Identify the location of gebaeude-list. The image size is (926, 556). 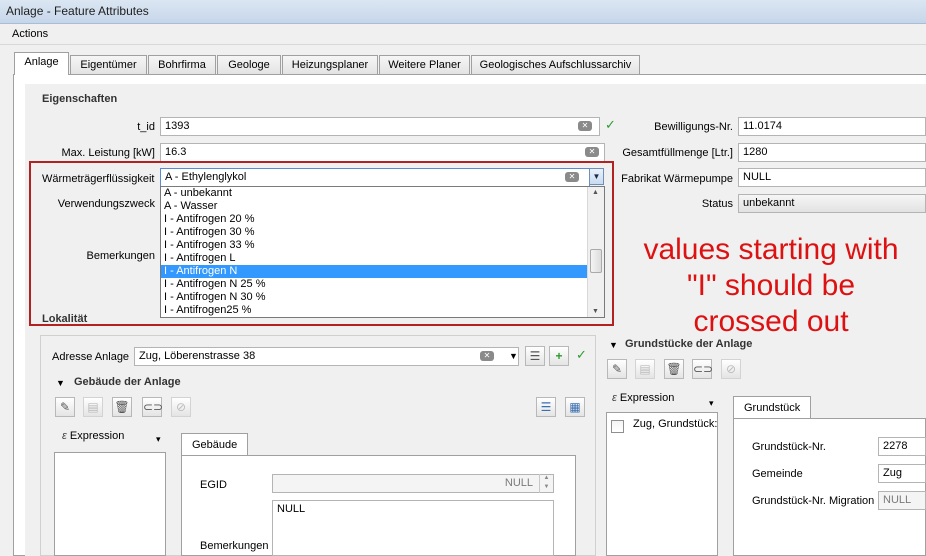
(110, 504).